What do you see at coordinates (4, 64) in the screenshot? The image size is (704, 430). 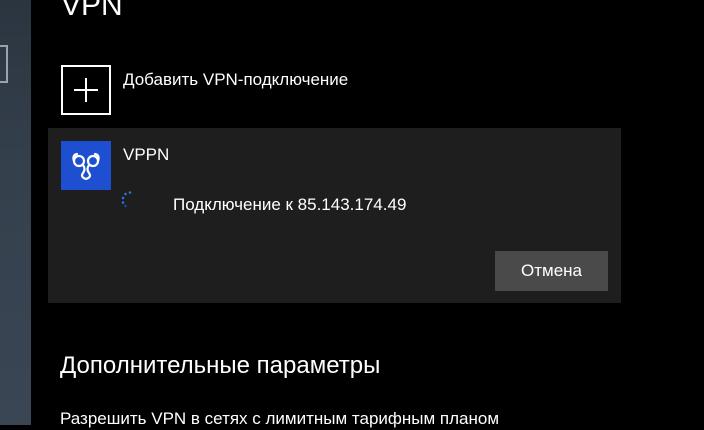 I see `sidebar-search-box` at bounding box center [4, 64].